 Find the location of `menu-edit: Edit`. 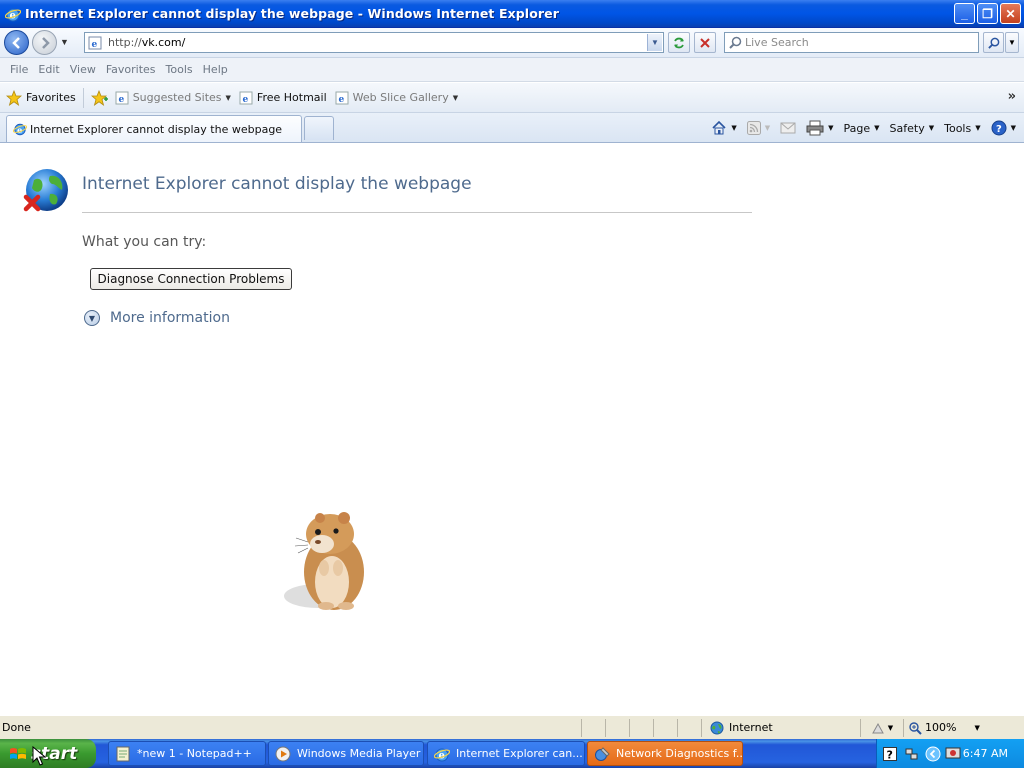

menu-edit: Edit is located at coordinates (48, 69).